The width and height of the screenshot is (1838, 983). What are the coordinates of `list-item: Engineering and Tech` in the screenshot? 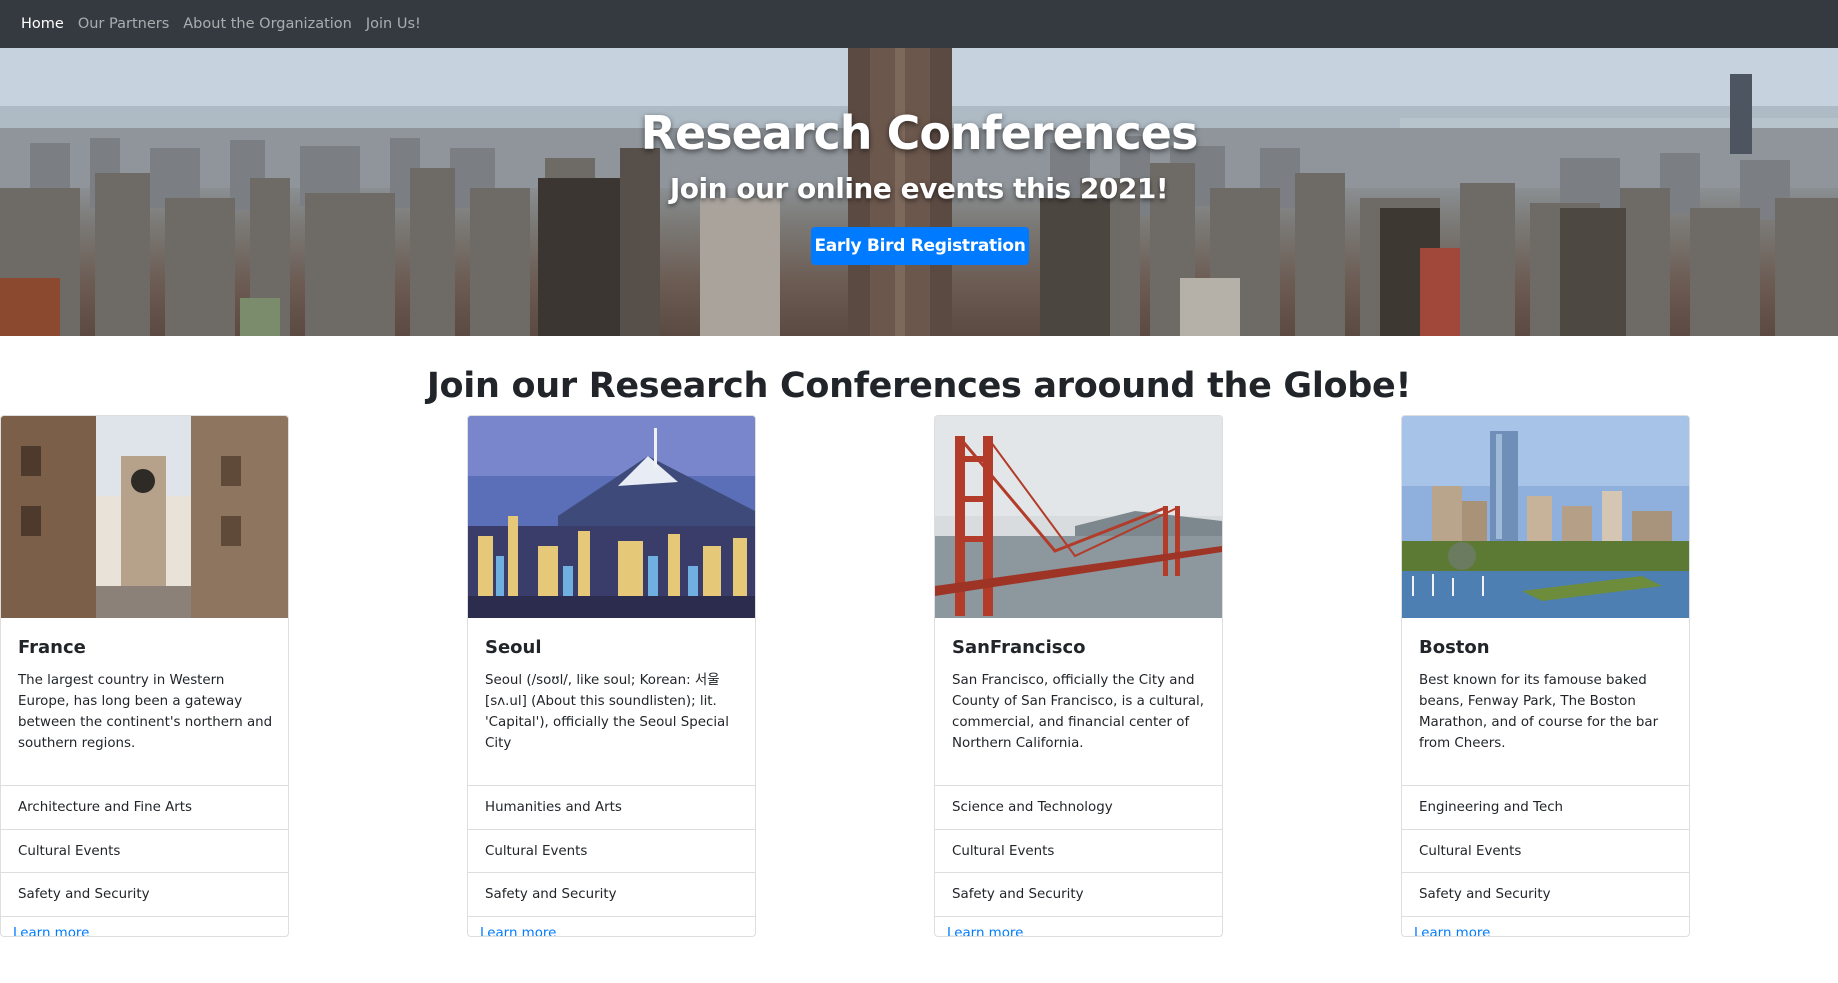 It's located at (1545, 807).